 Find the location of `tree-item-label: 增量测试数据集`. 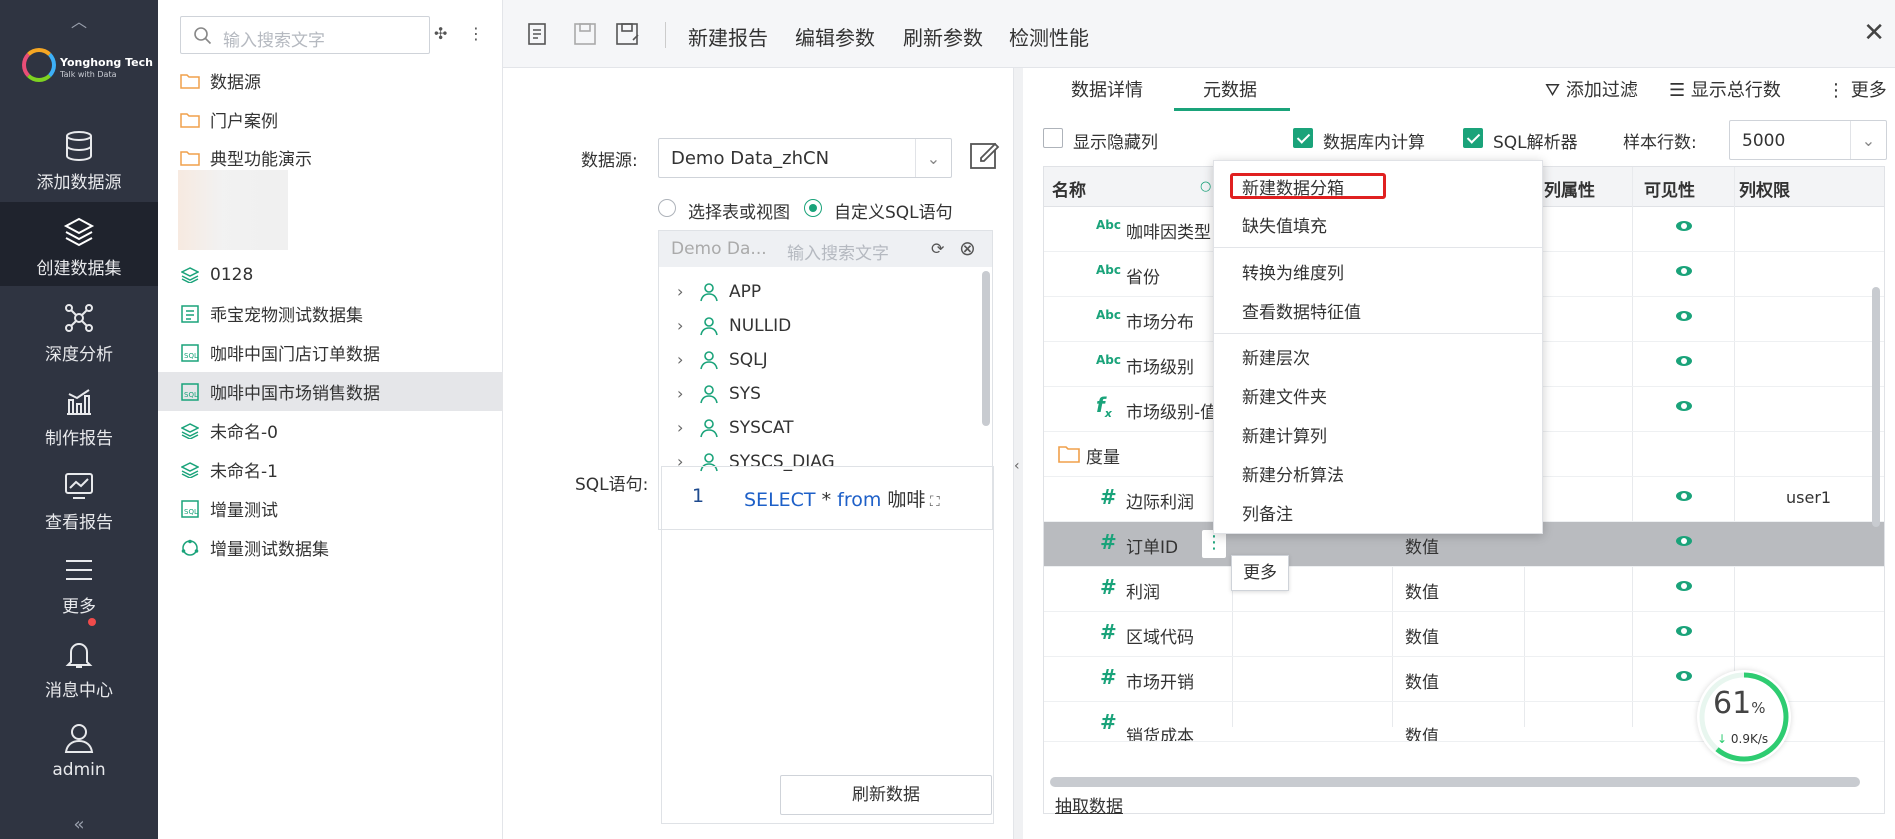

tree-item-label: 增量测试数据集 is located at coordinates (269, 550).